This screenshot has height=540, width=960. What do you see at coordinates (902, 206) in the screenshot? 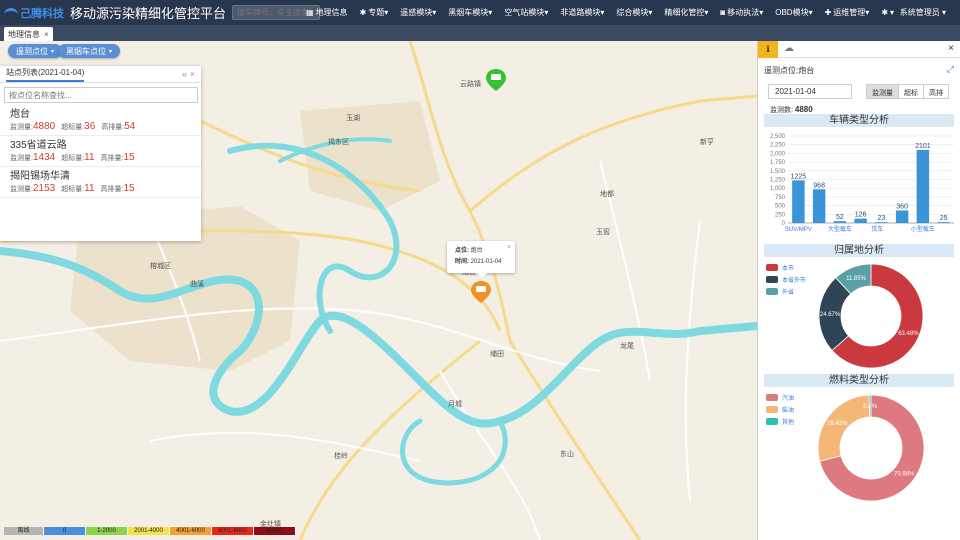
I see `bar-value-label: 360` at bounding box center [902, 206].